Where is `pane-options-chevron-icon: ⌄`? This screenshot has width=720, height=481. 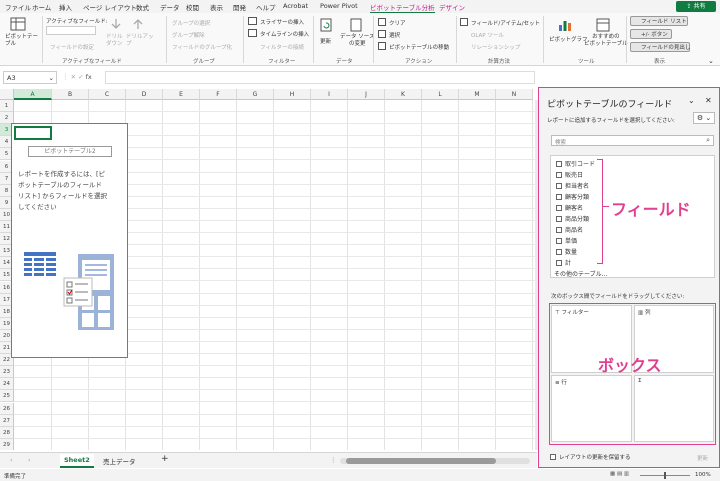
pane-options-chevron-icon: ⌄ is located at coordinates (691, 100).